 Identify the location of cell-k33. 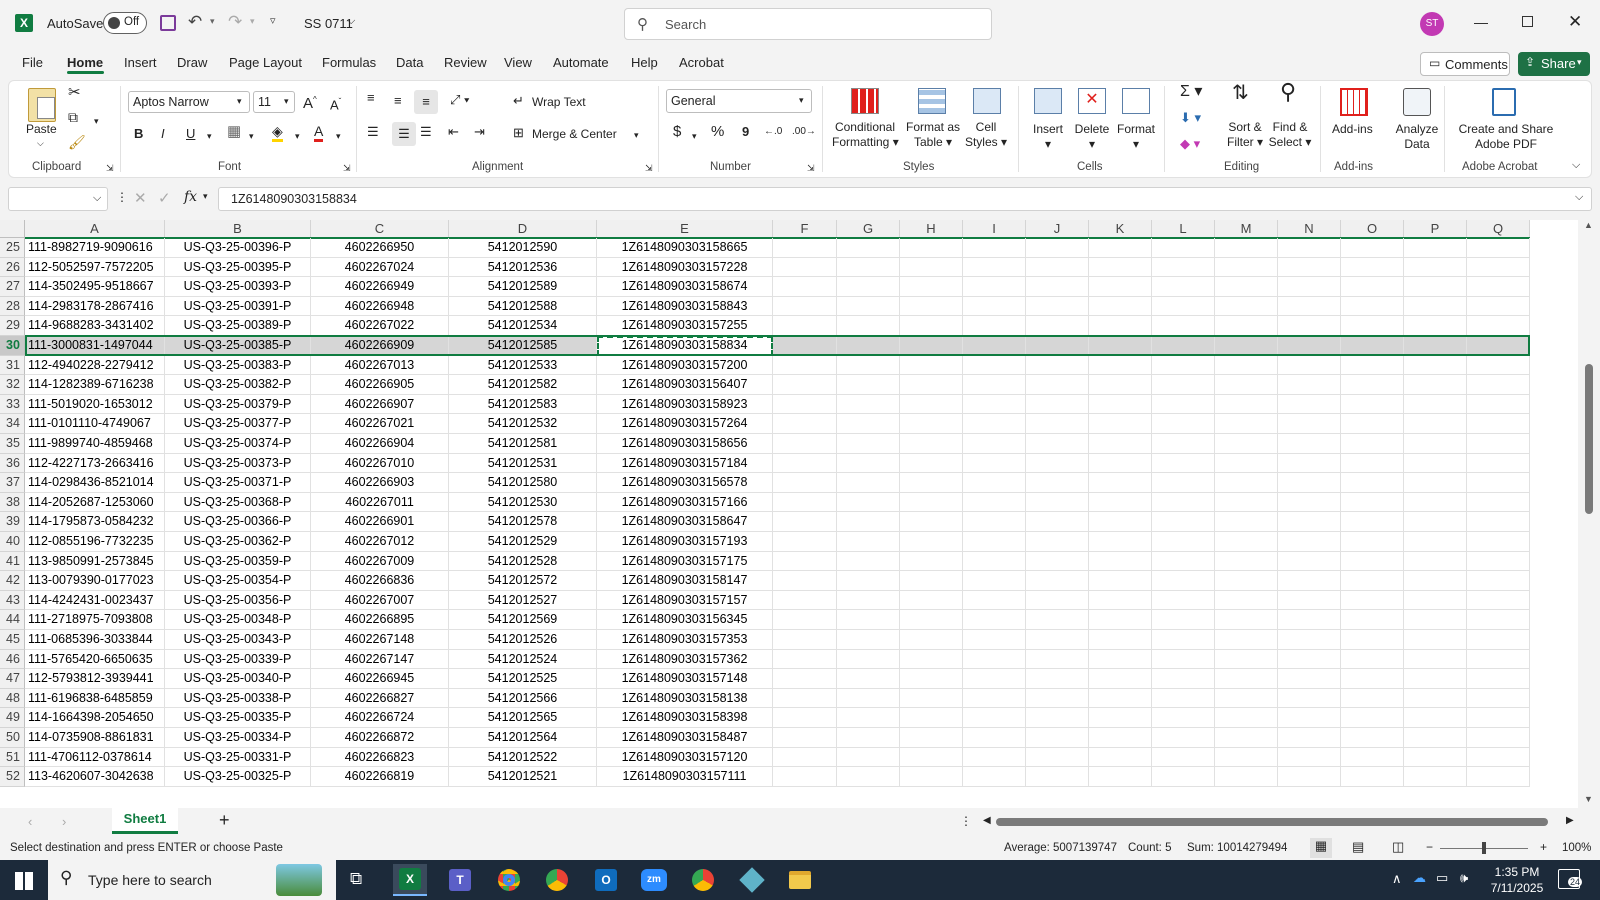
(1120, 404).